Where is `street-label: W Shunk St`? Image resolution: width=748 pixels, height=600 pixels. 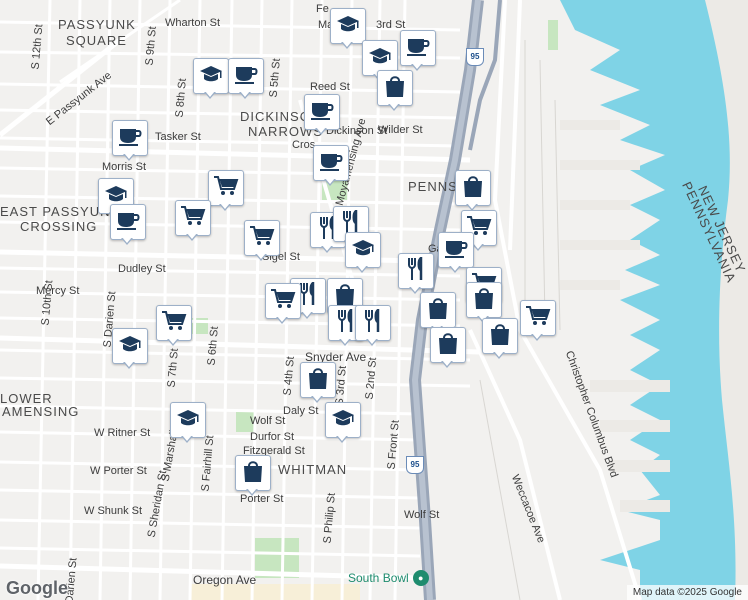
street-label: W Shunk St is located at coordinates (113, 511).